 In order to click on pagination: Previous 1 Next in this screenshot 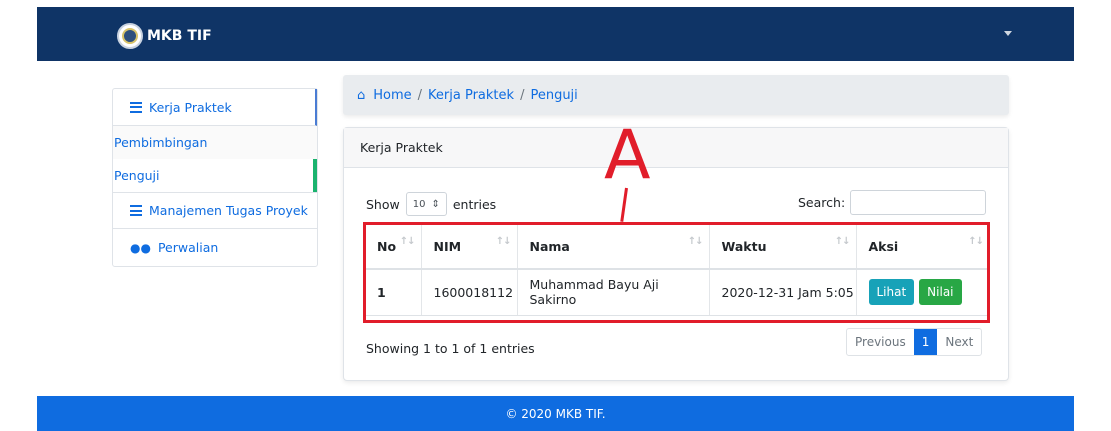, I will do `click(914, 342)`.